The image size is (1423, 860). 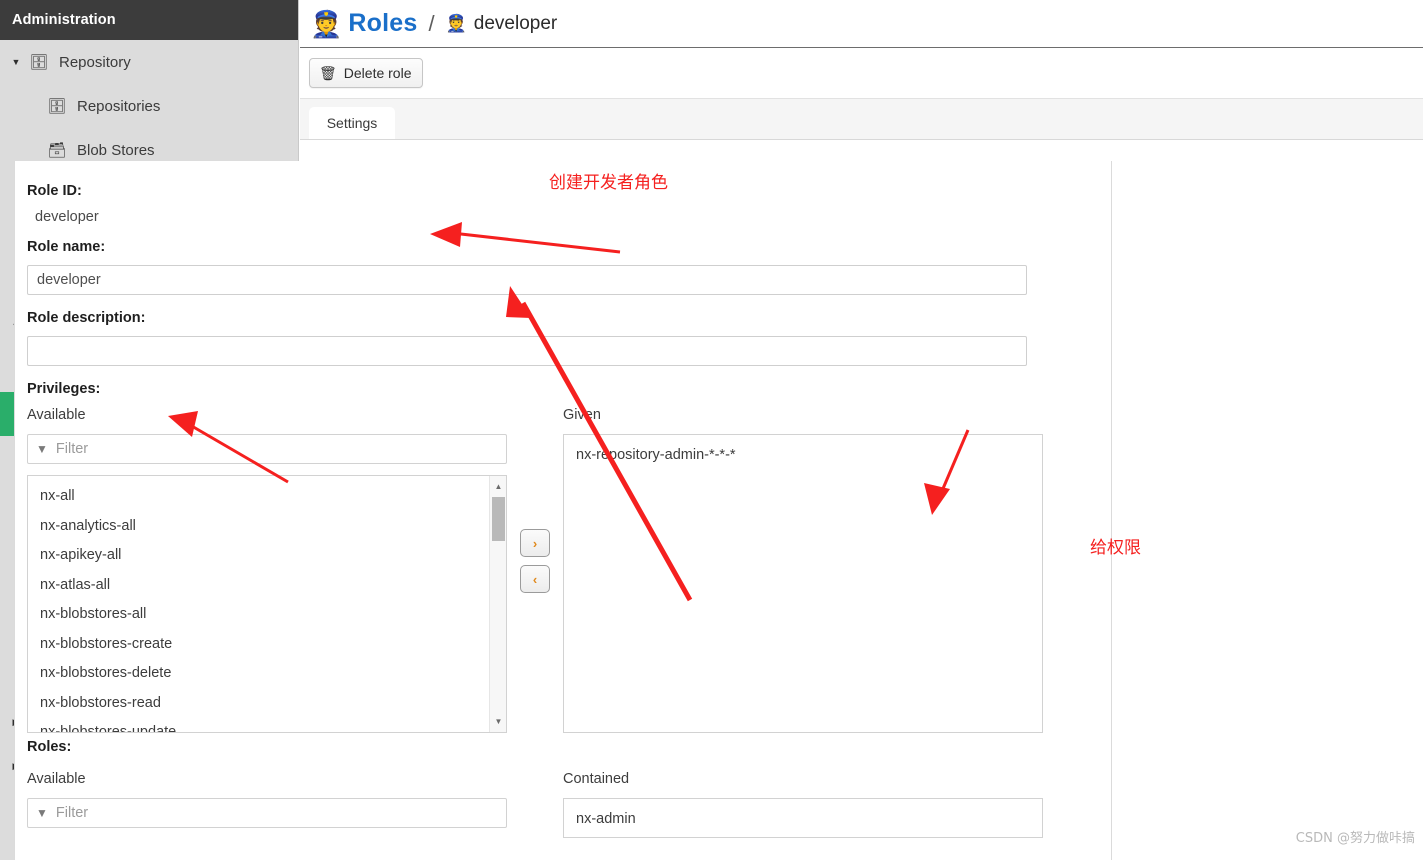 I want to click on list-item: nx-blobstores-delete, so click(x=267, y=674).